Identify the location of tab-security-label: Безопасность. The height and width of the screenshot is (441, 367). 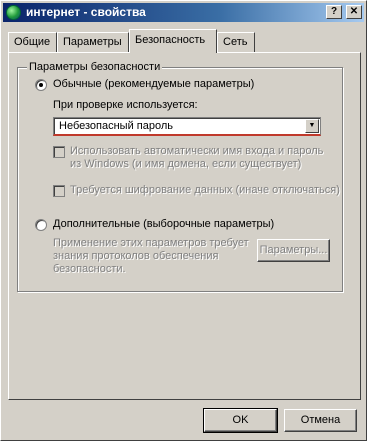
(170, 40).